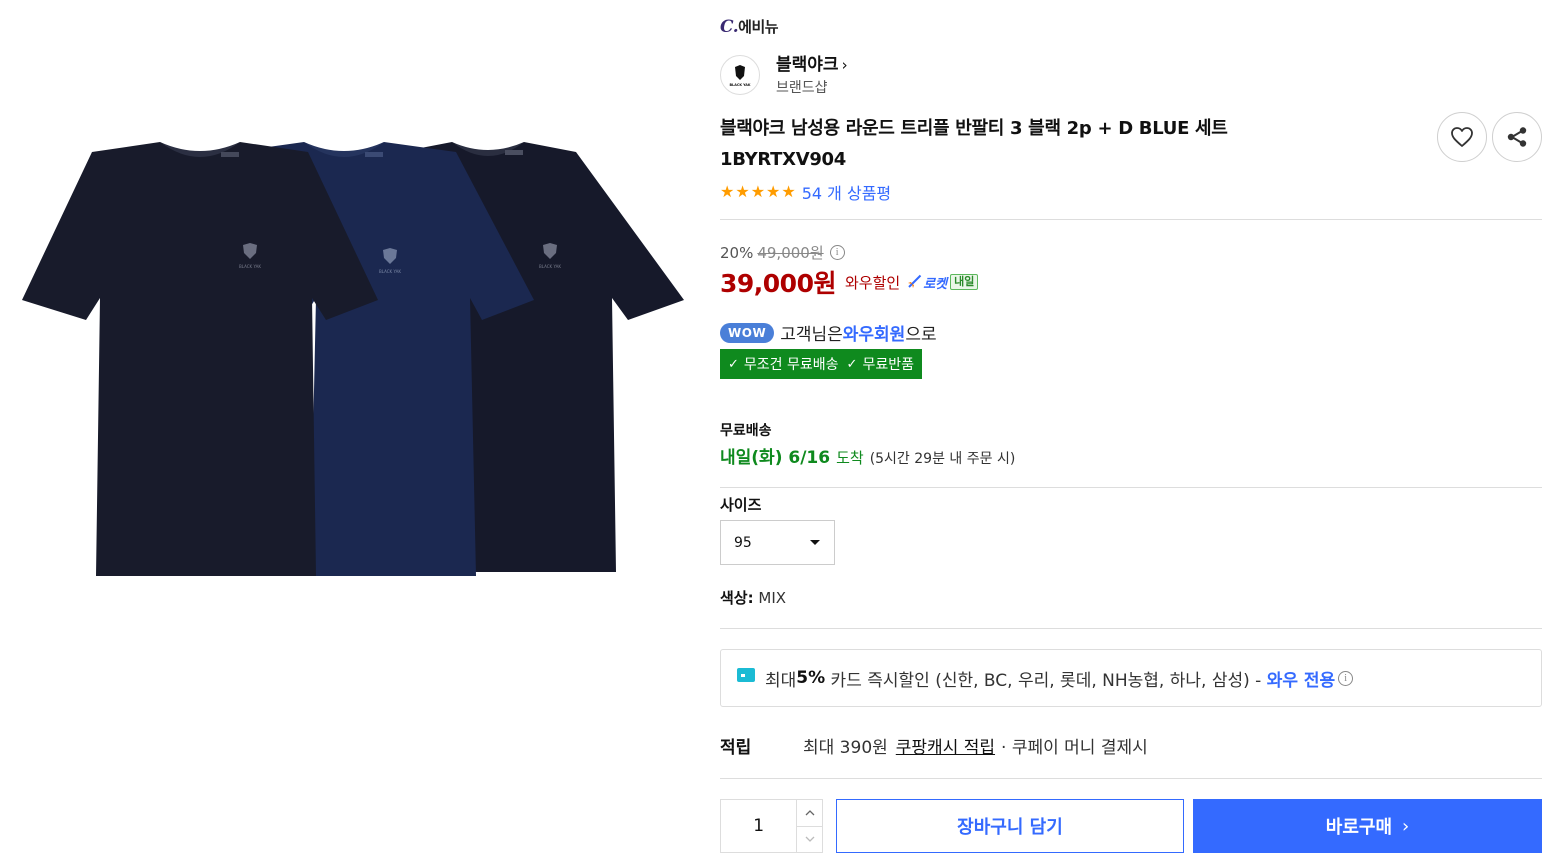 This screenshot has height=862, width=1556. Describe the element at coordinates (778, 283) in the screenshot. I see `sale-price: 39,000원` at that location.